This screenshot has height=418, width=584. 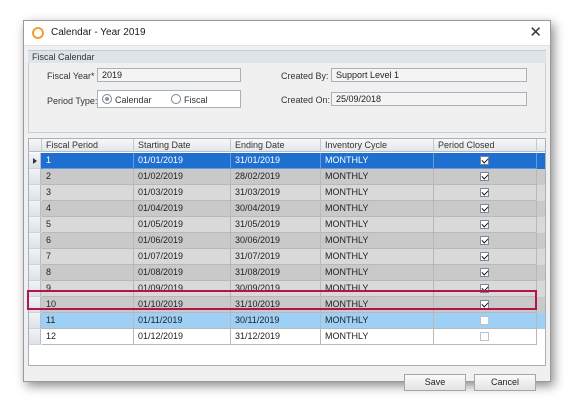 I want to click on cell-ending-date: 31/01/2019, so click(x=276, y=161).